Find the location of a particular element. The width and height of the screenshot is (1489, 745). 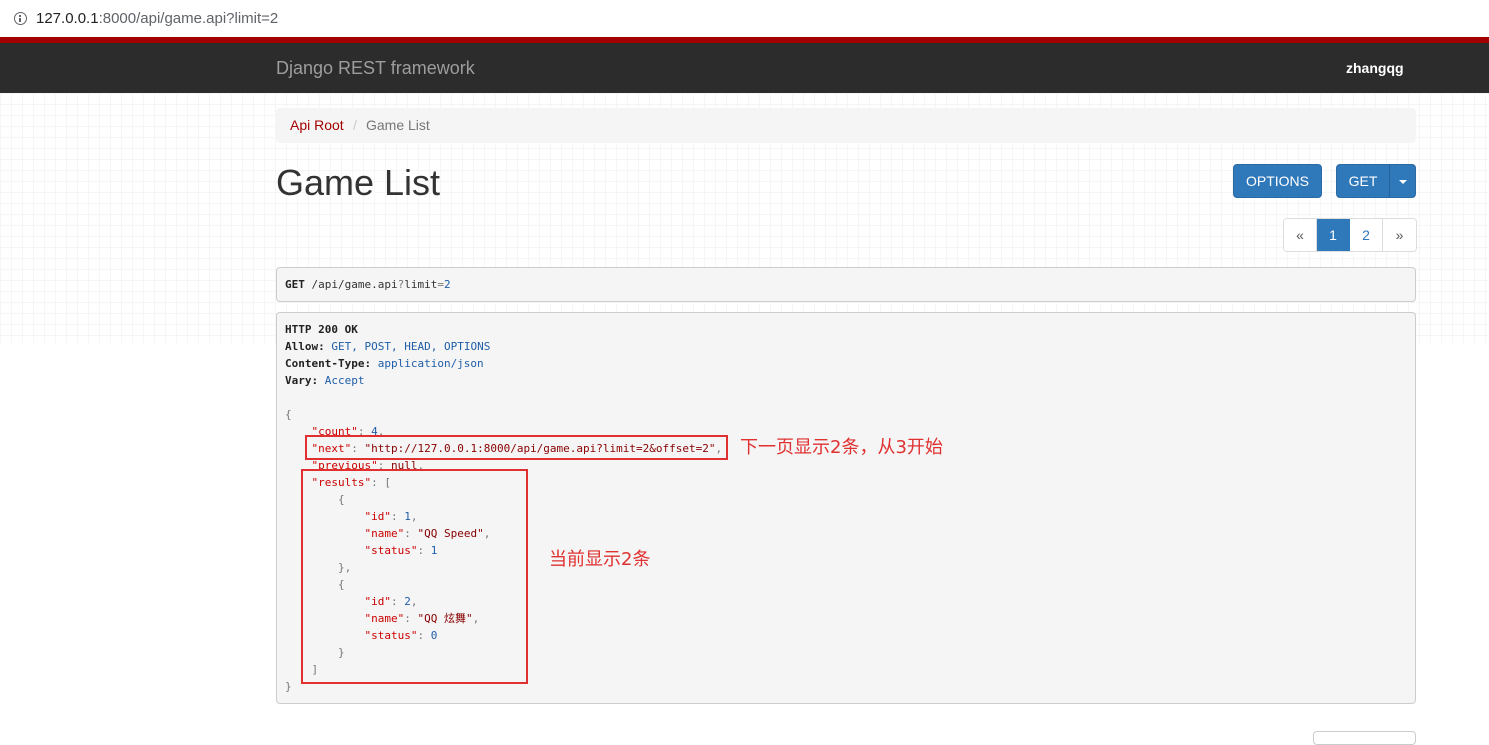

request-path: /api/game.api is located at coordinates (351, 284).